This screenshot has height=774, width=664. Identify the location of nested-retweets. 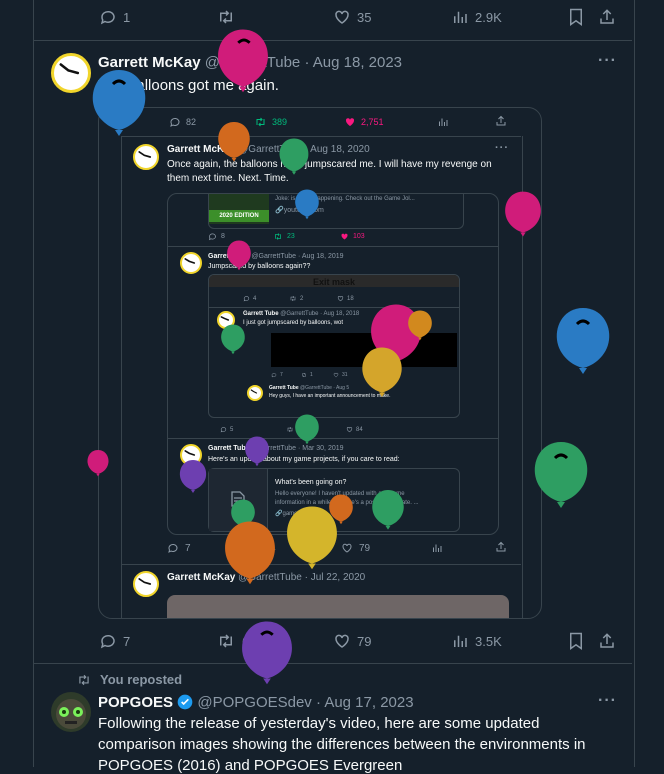
(290, 429).